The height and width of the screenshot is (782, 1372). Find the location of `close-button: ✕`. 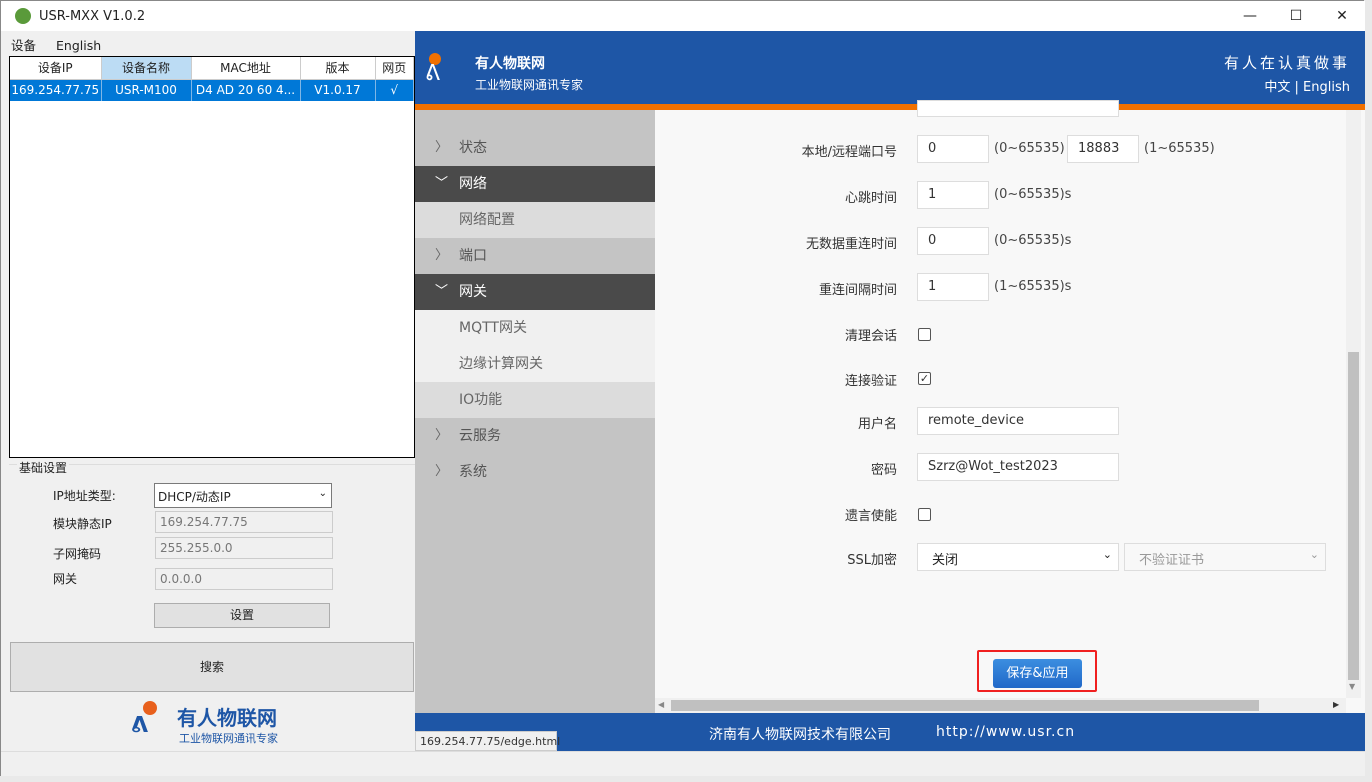

close-button: ✕ is located at coordinates (1342, 16).